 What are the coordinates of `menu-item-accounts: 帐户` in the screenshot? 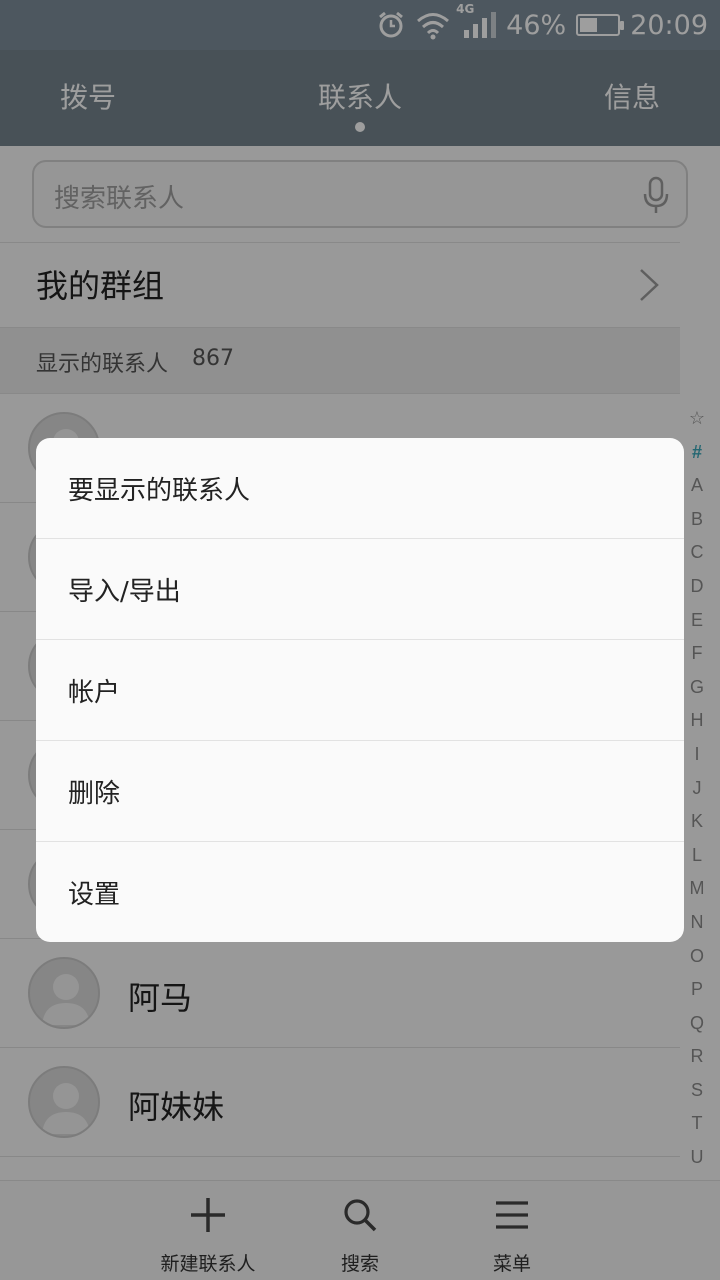 It's located at (360, 690).